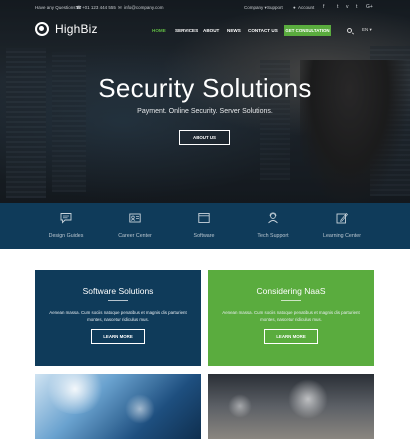  What do you see at coordinates (204, 137) in the screenshot?
I see `about-us-button: ABOUT US` at bounding box center [204, 137].